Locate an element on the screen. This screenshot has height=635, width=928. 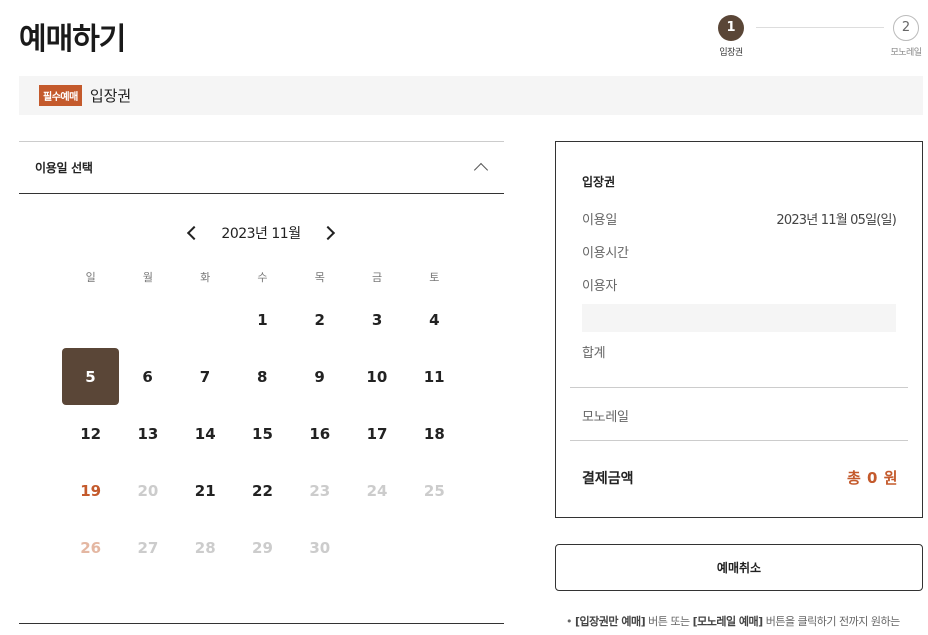
section-title: 입장권 is located at coordinates (110, 96).